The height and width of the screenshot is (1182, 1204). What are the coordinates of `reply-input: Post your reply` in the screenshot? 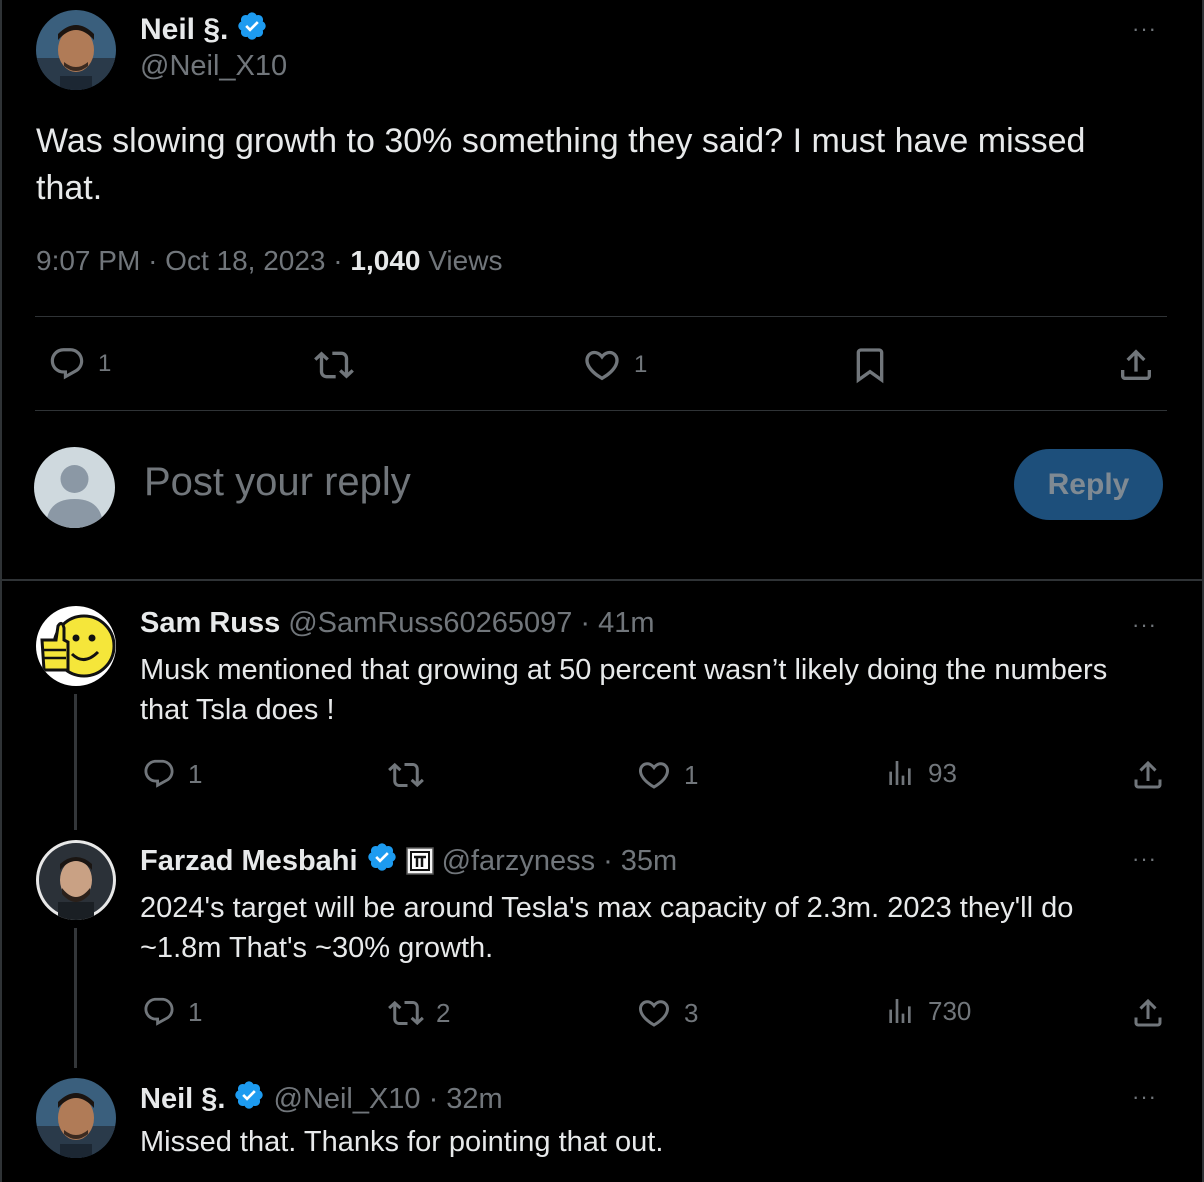 It's located at (277, 482).